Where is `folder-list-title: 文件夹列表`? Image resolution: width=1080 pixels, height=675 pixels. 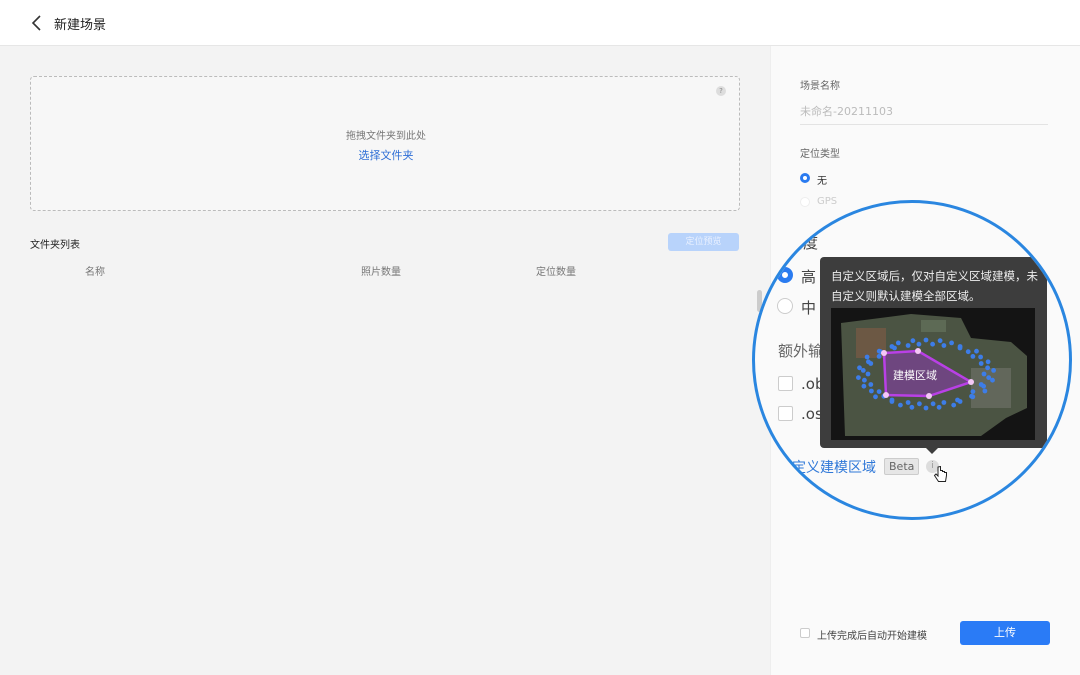
folder-list-title: 文件夹列表 is located at coordinates (55, 245).